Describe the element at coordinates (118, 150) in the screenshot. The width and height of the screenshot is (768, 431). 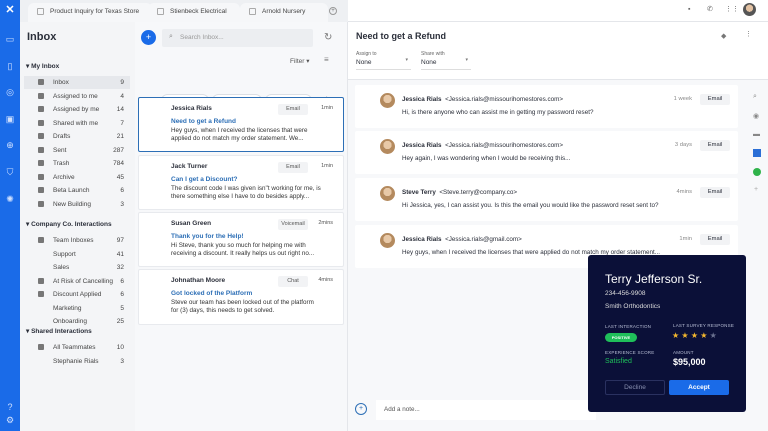
I see `sidebar-item-count: 287` at that location.